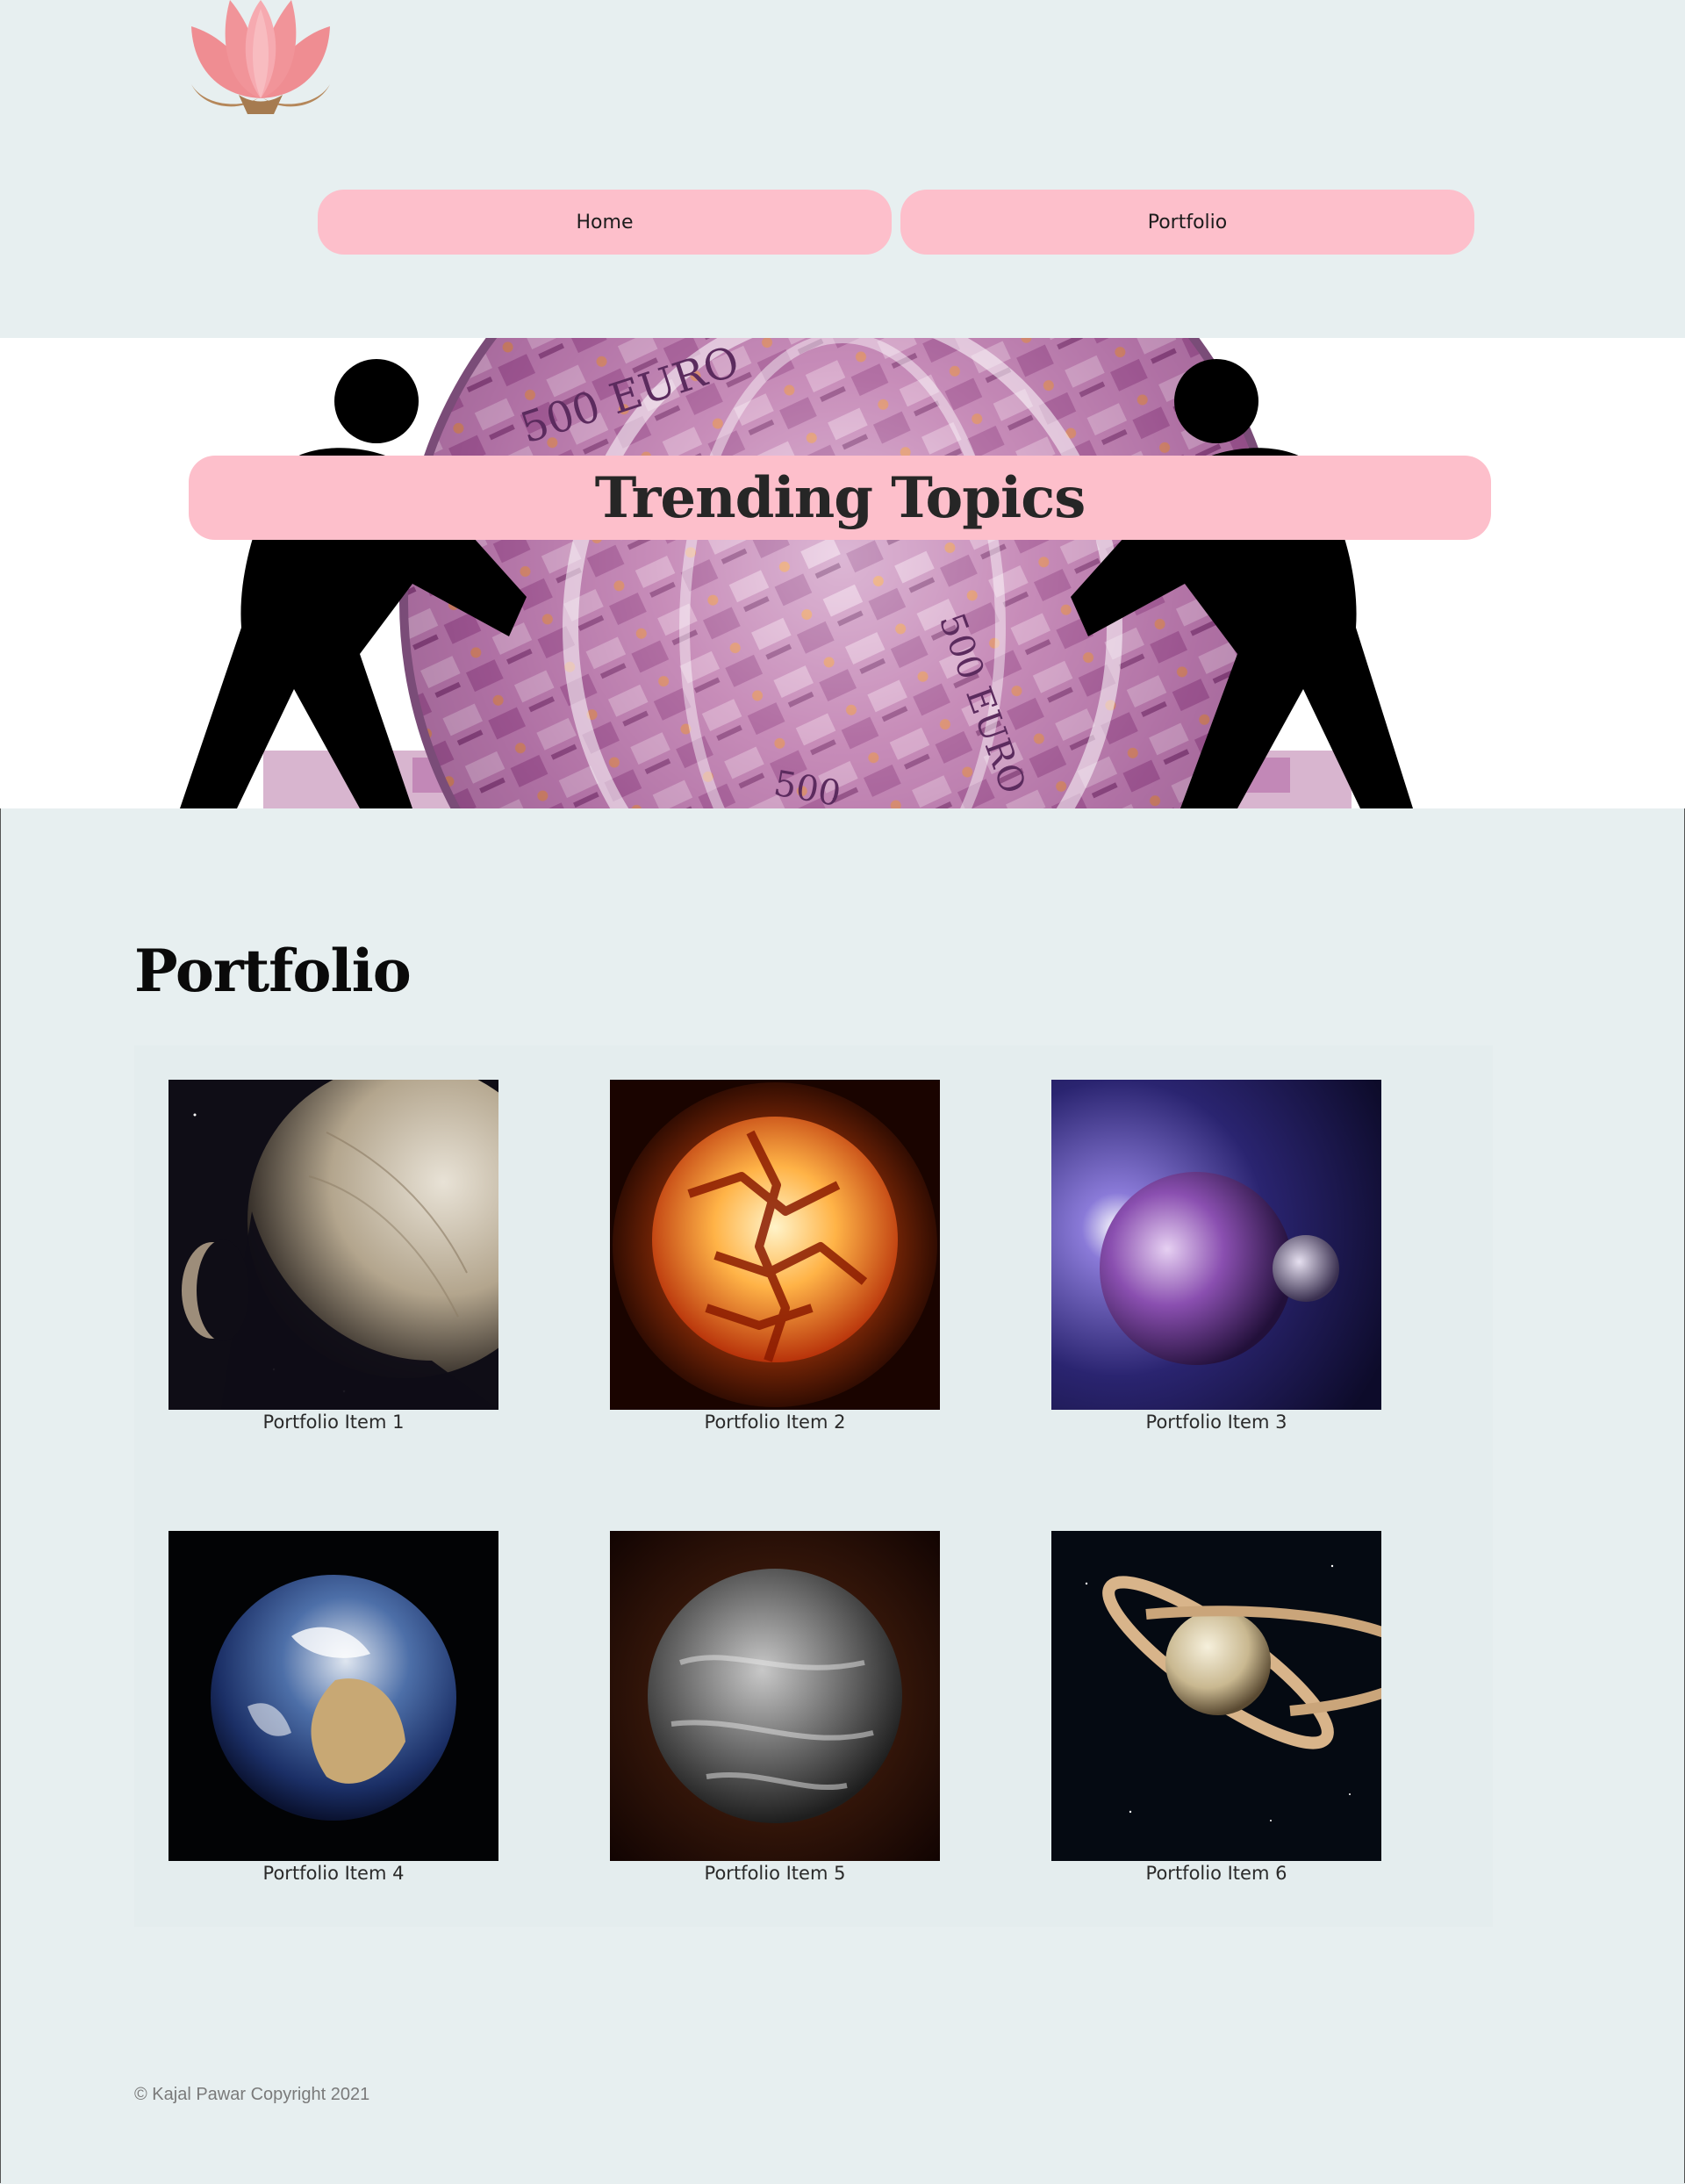 The height and width of the screenshot is (2184, 1685). I want to click on hero-title: Trending Topics, so click(840, 497).